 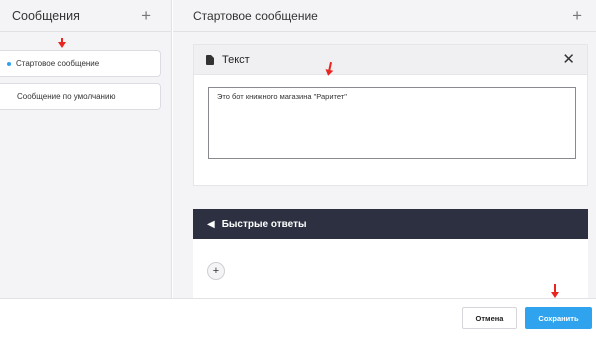 What do you see at coordinates (298, 319) in the screenshot?
I see `dialog-footer: Отмена Сохранить` at bounding box center [298, 319].